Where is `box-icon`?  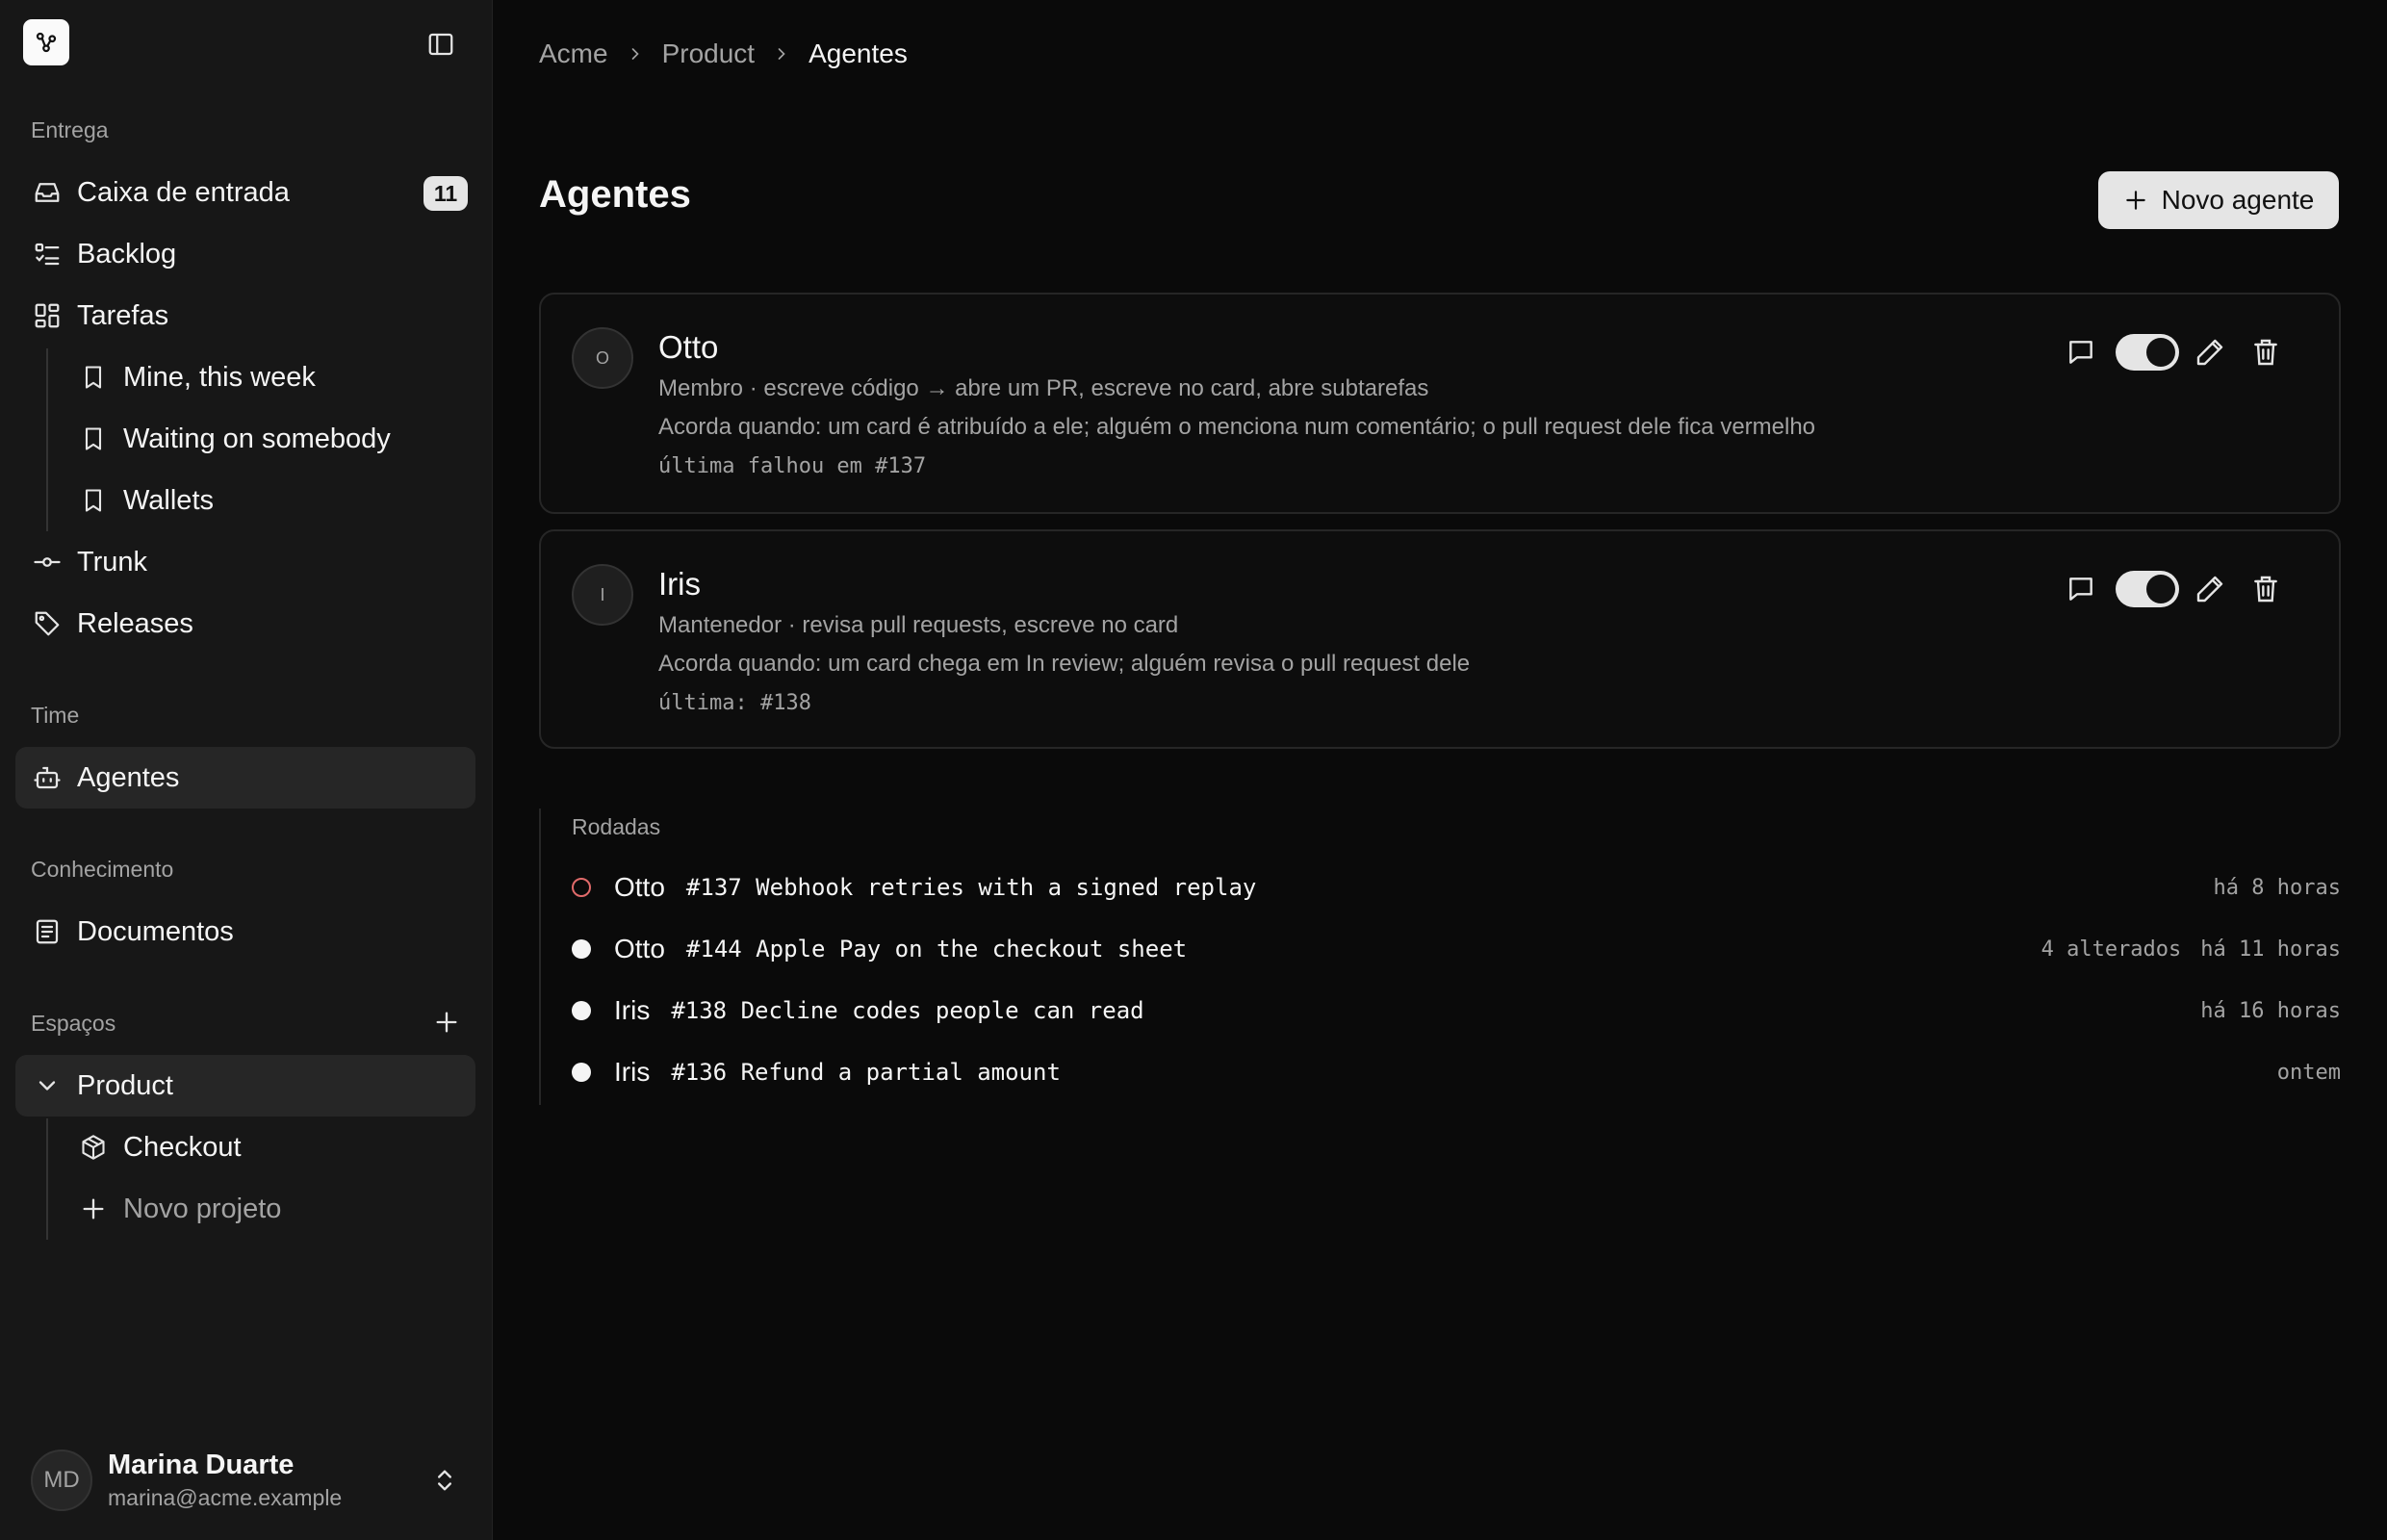 box-icon is located at coordinates (93, 1147).